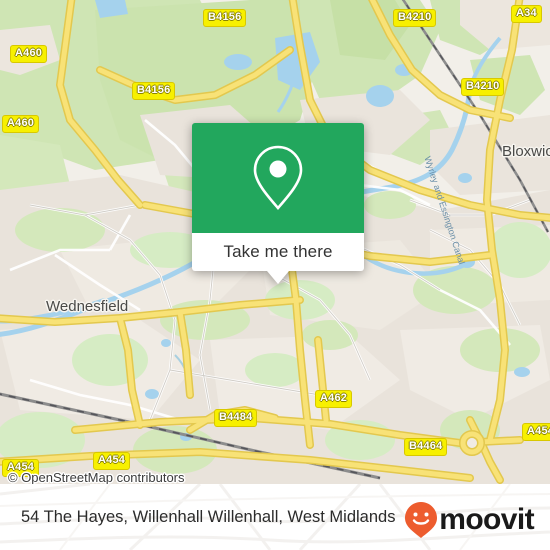 Image resolution: width=550 pixels, height=550 pixels. I want to click on road-shield: A462, so click(334, 399).